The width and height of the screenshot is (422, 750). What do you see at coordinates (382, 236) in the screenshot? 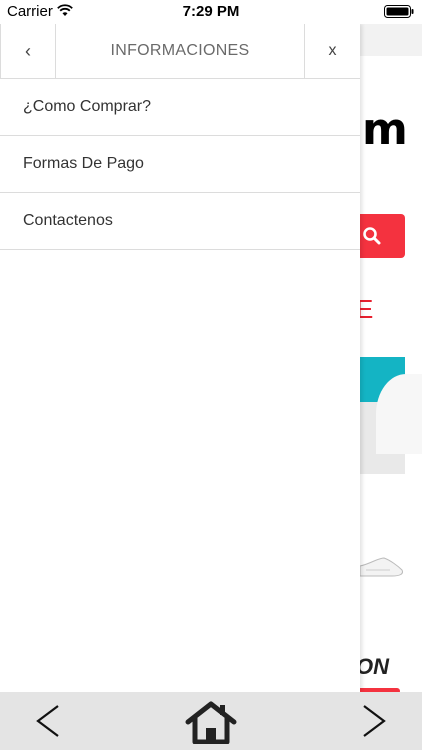
I see `background-search-button` at bounding box center [382, 236].